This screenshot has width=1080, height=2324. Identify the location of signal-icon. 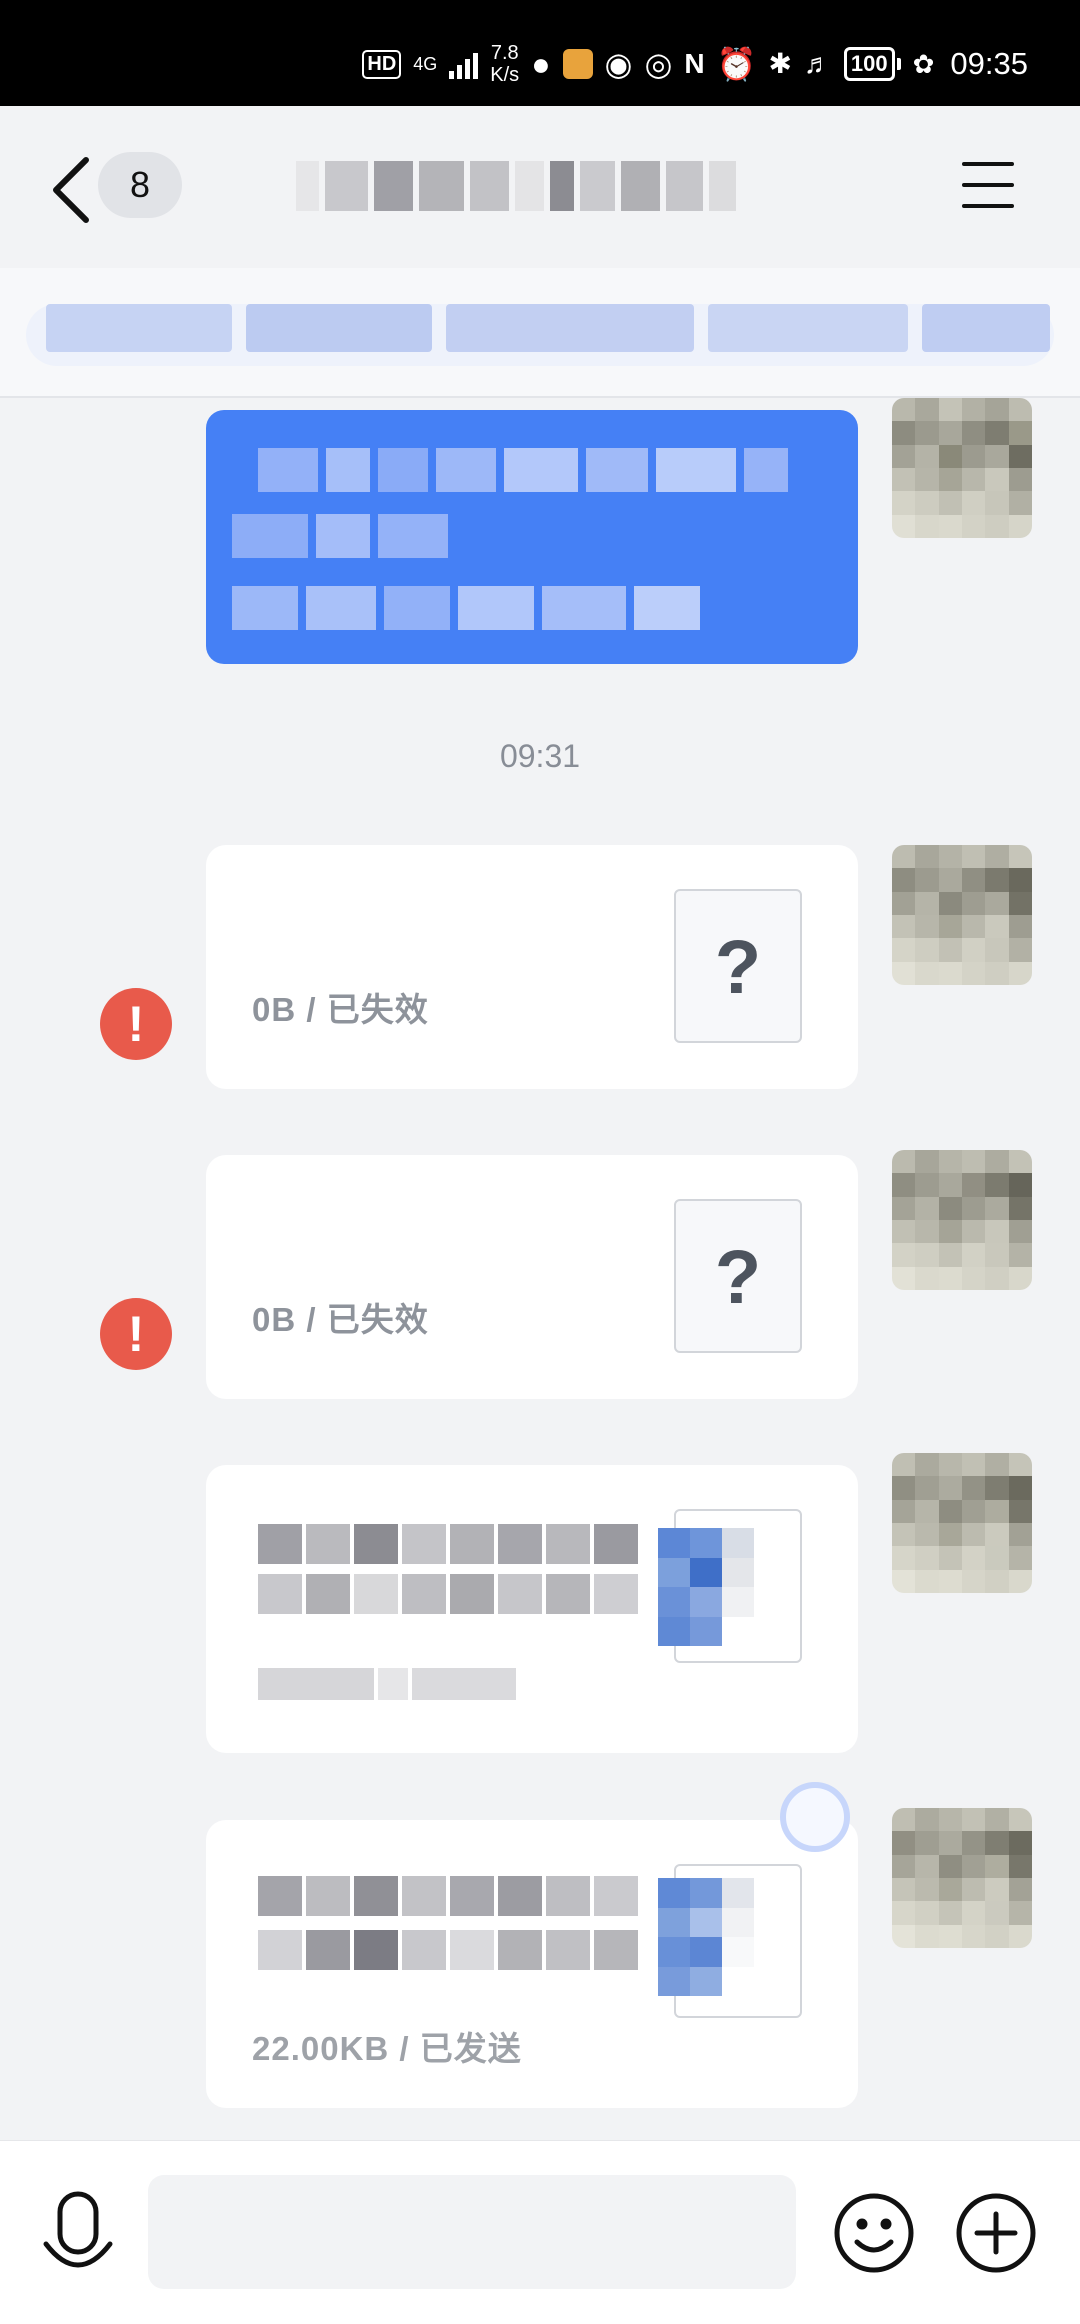
(464, 64).